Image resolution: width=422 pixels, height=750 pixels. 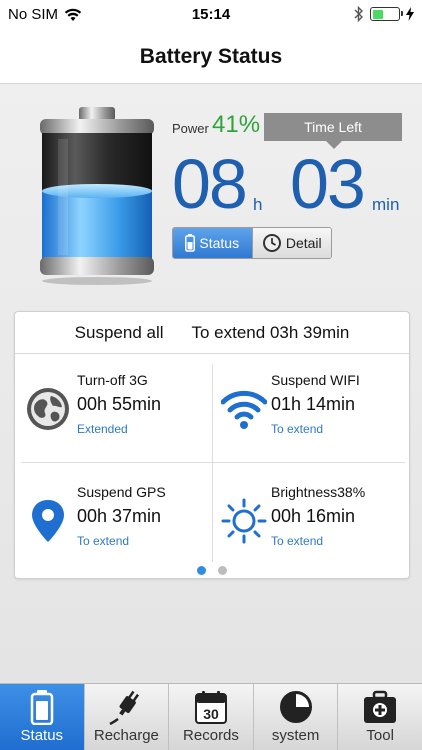 I want to click on power-label: Power, so click(x=190, y=128).